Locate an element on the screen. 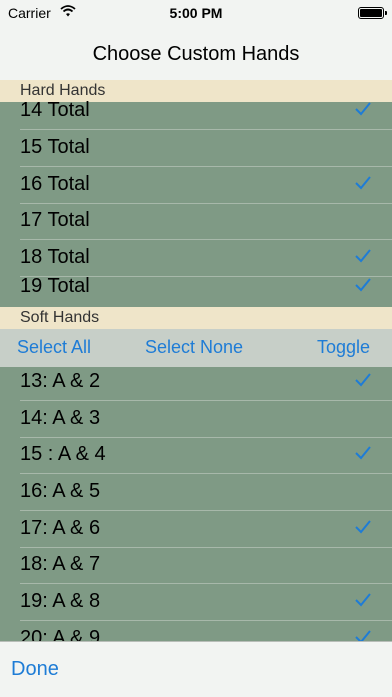  select-none-button: Select None is located at coordinates (194, 347).